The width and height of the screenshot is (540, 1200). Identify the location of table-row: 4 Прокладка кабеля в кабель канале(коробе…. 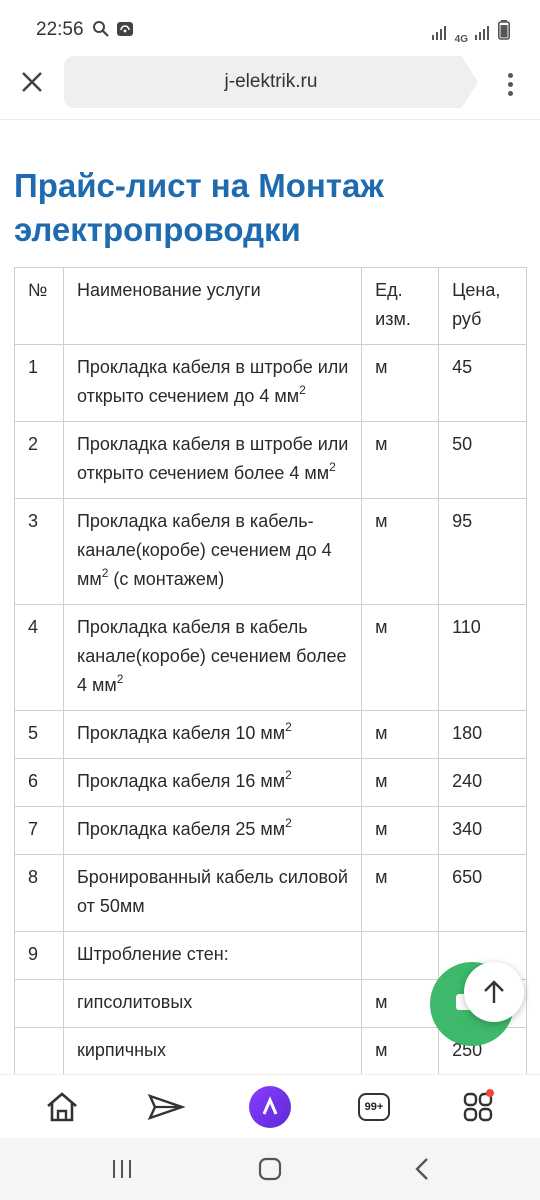
(270, 657).